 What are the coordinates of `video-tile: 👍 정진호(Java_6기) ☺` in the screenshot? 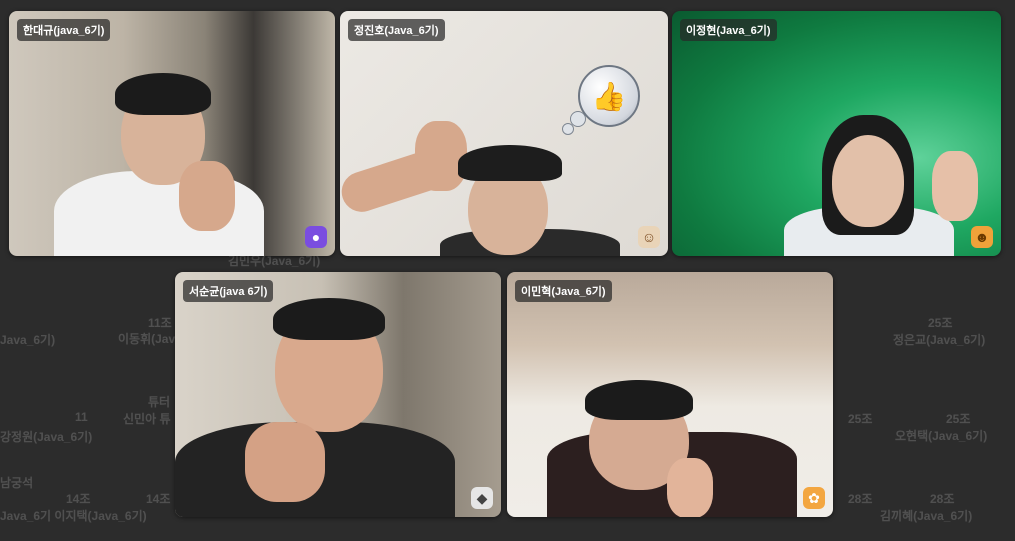 It's located at (504, 133).